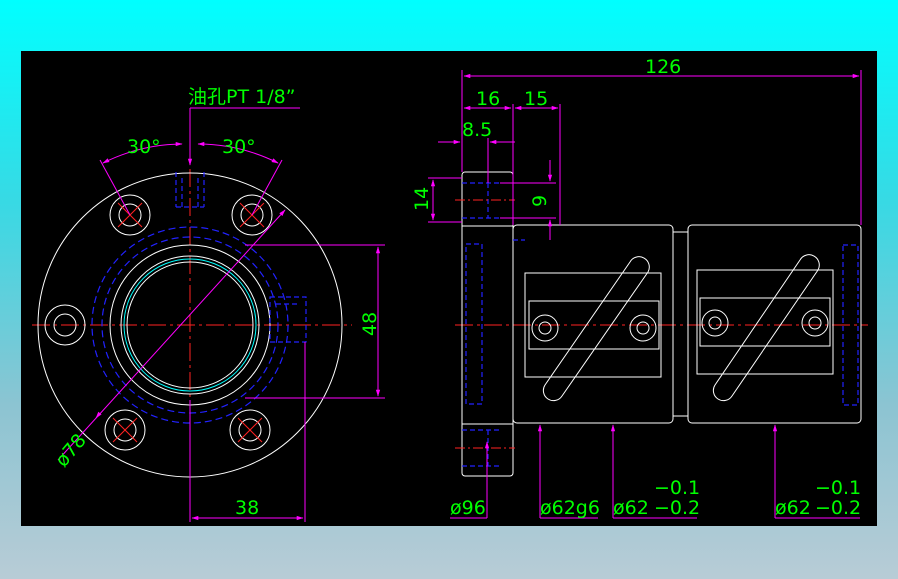 Image resolution: width=898 pixels, height=579 pixels. What do you see at coordinates (125, 430) in the screenshot?
I see `bolt-hole-bottom-left` at bounding box center [125, 430].